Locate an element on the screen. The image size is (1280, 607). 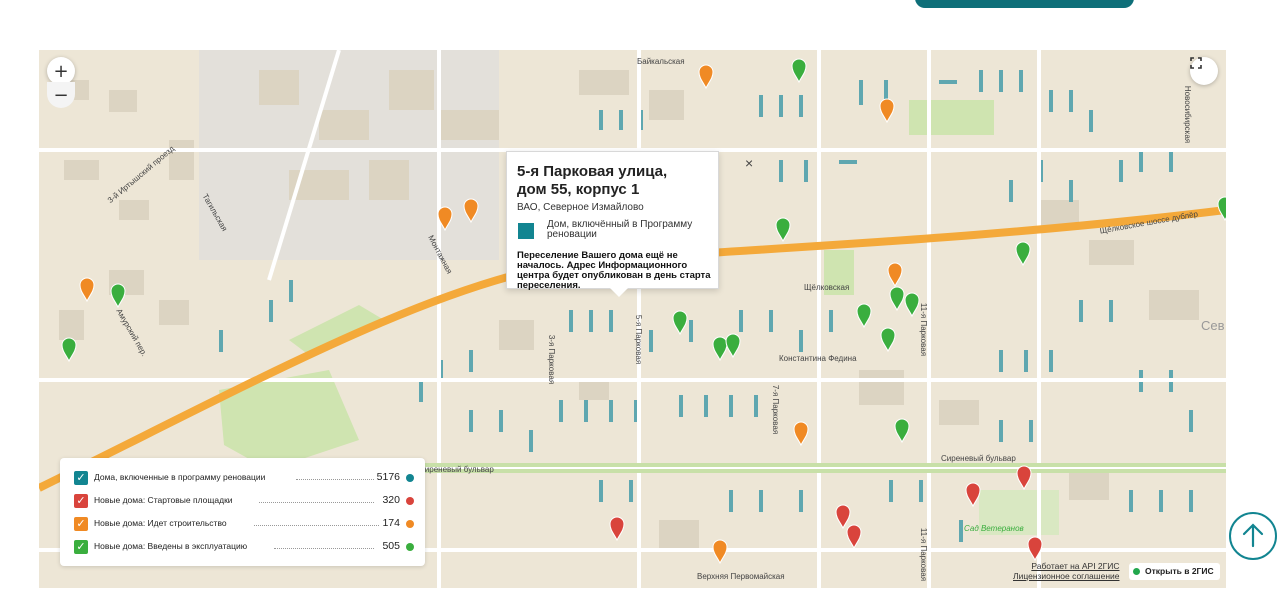
scroll-to-top-button is located at coordinates (1253, 536).